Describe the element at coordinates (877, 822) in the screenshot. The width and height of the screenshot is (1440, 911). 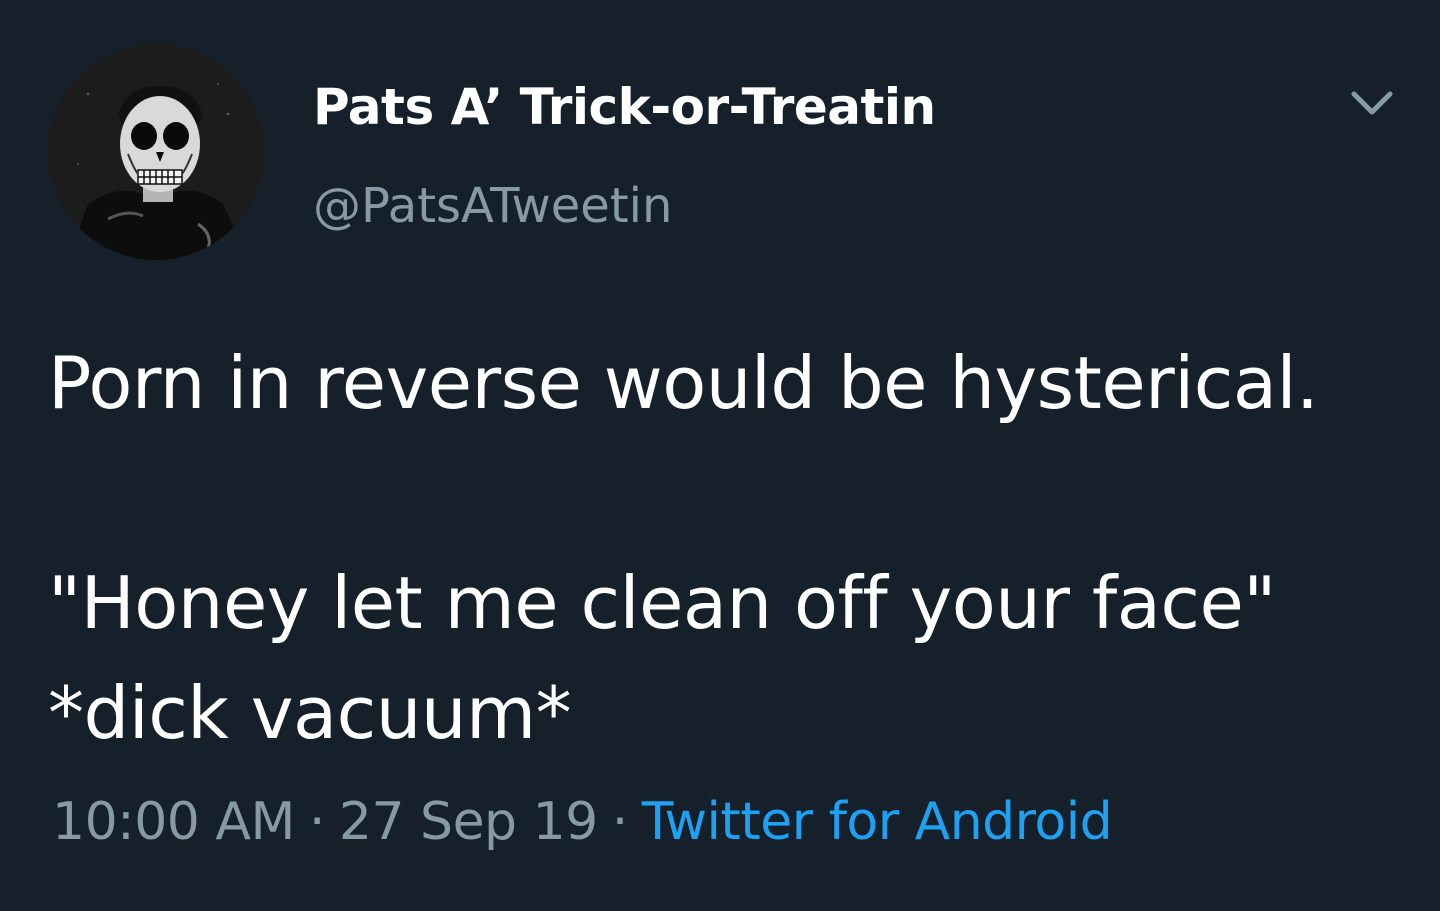
I see `tweet-source-link: Twitter for Android` at that location.